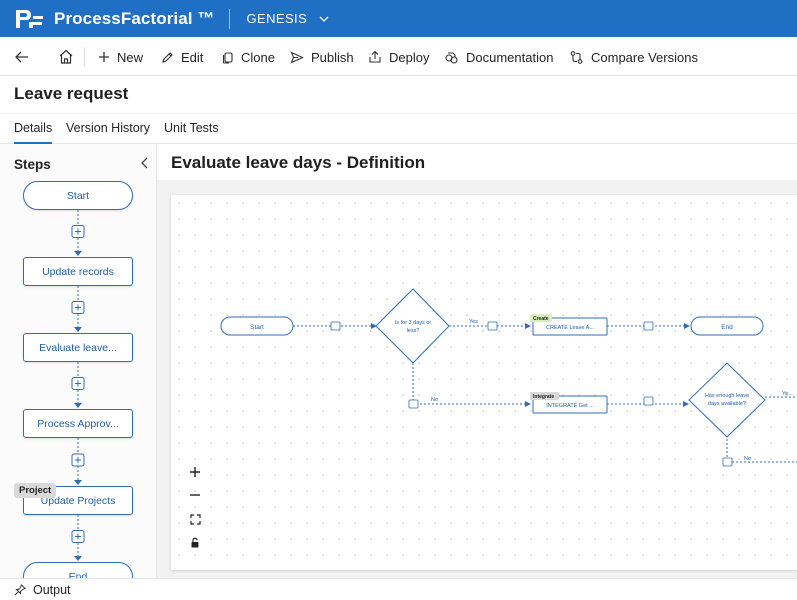  What do you see at coordinates (84, 57) in the screenshot?
I see `toolbar-divider` at bounding box center [84, 57].